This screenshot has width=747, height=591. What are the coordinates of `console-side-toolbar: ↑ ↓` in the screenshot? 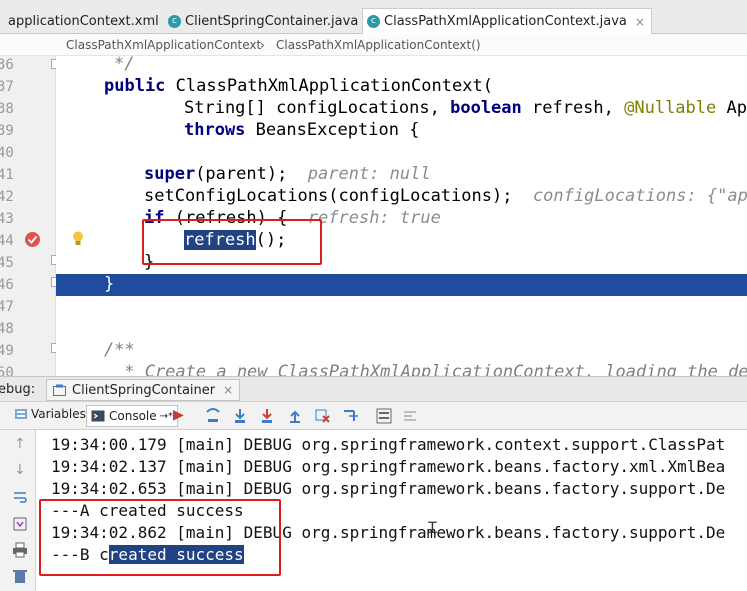 It's located at (18, 510).